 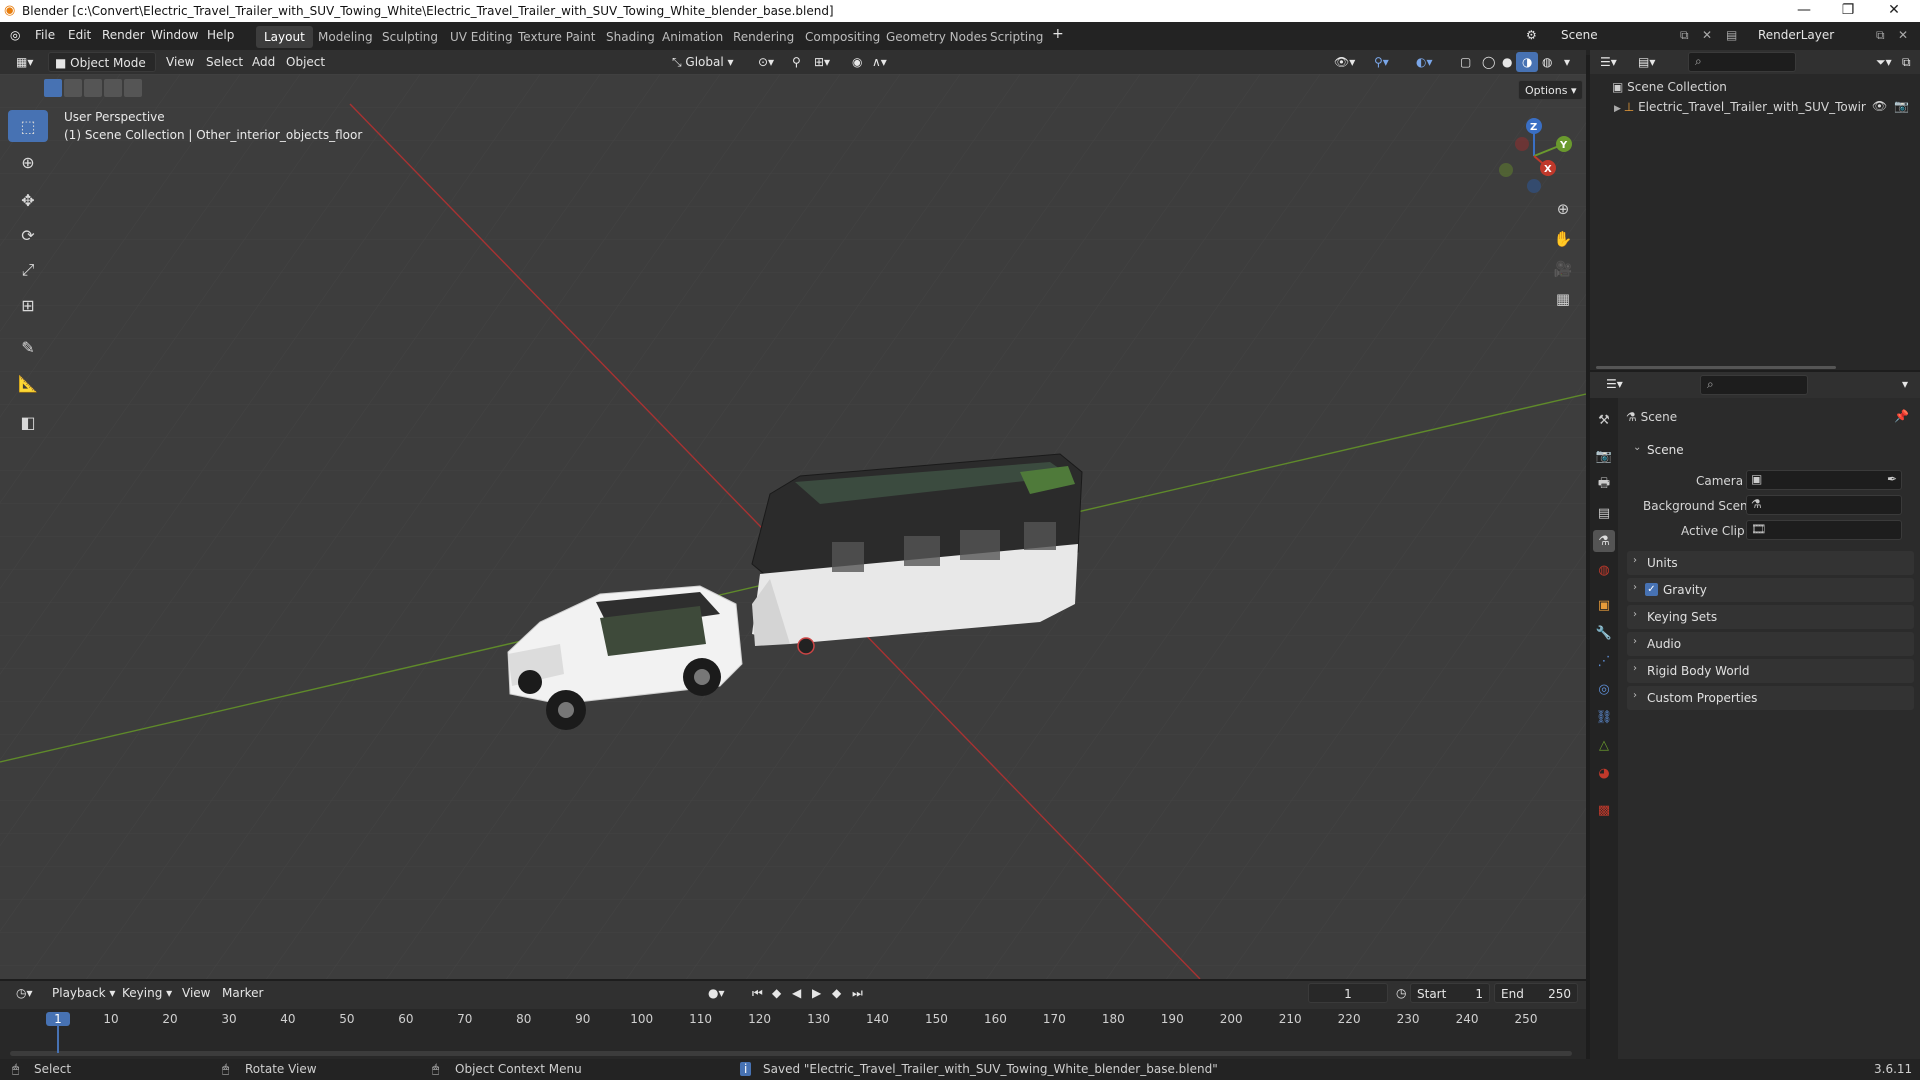 I want to click on timeline-scrollbar, so click(x=791, y=1053).